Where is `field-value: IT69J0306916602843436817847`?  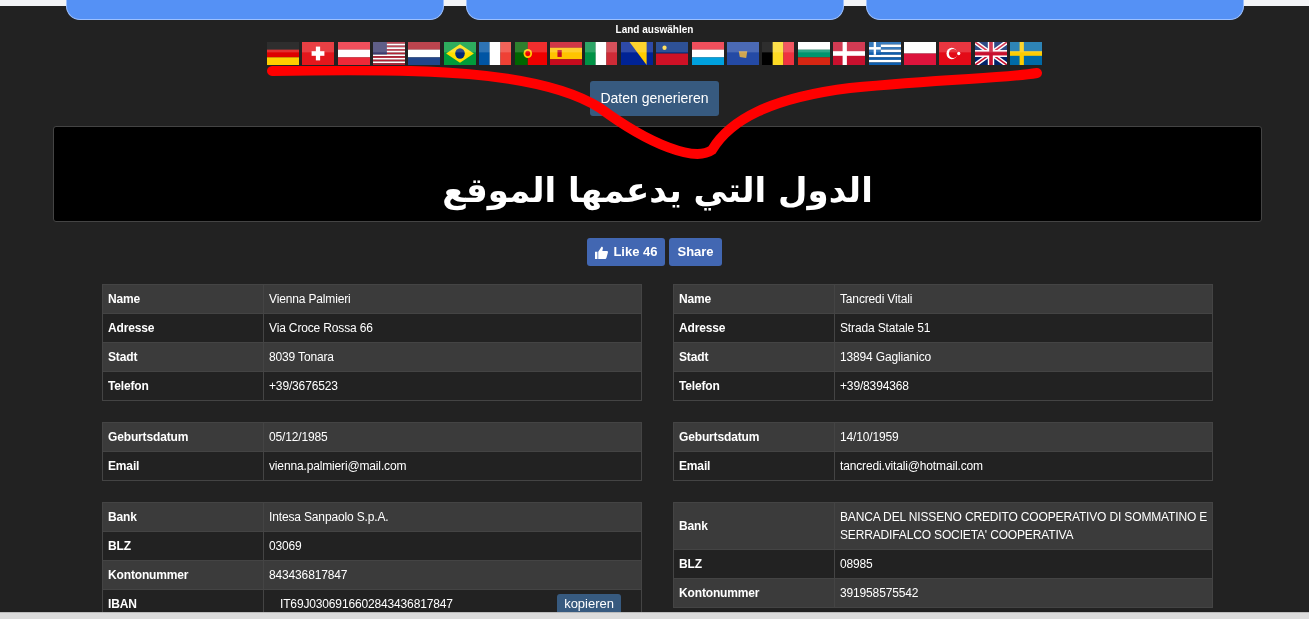 field-value: IT69J0306916602843436817847 is located at coordinates (366, 604).